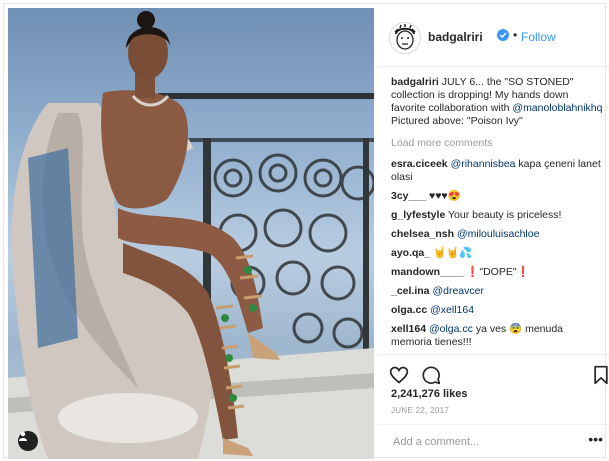 This screenshot has height=461, width=609. I want to click on comment-item: mandown____ ❗️"DOPE"❗️, so click(497, 272).